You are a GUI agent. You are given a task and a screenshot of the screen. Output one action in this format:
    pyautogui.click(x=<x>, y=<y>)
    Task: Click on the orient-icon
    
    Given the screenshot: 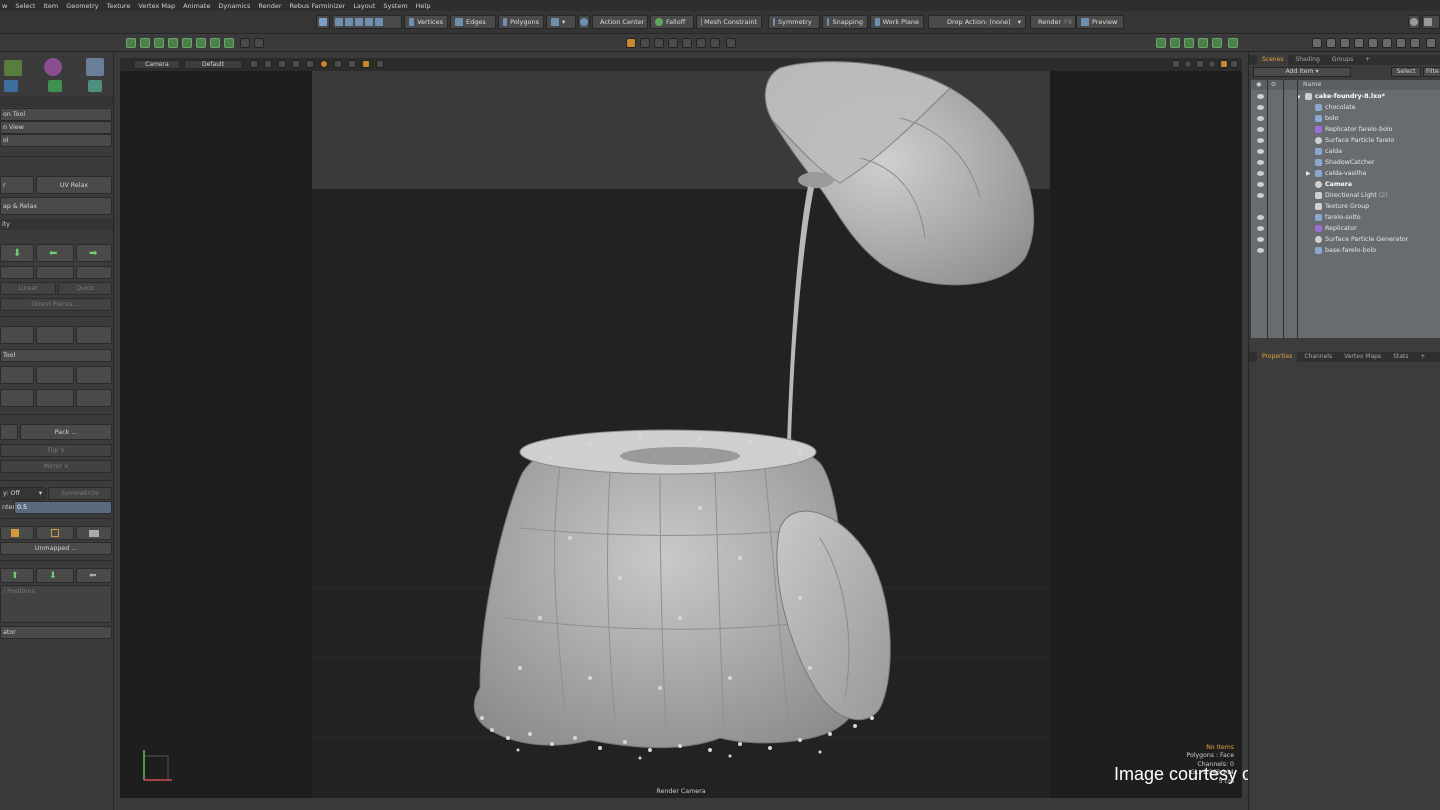 What is the action you would take?
    pyautogui.click(x=17, y=272)
    